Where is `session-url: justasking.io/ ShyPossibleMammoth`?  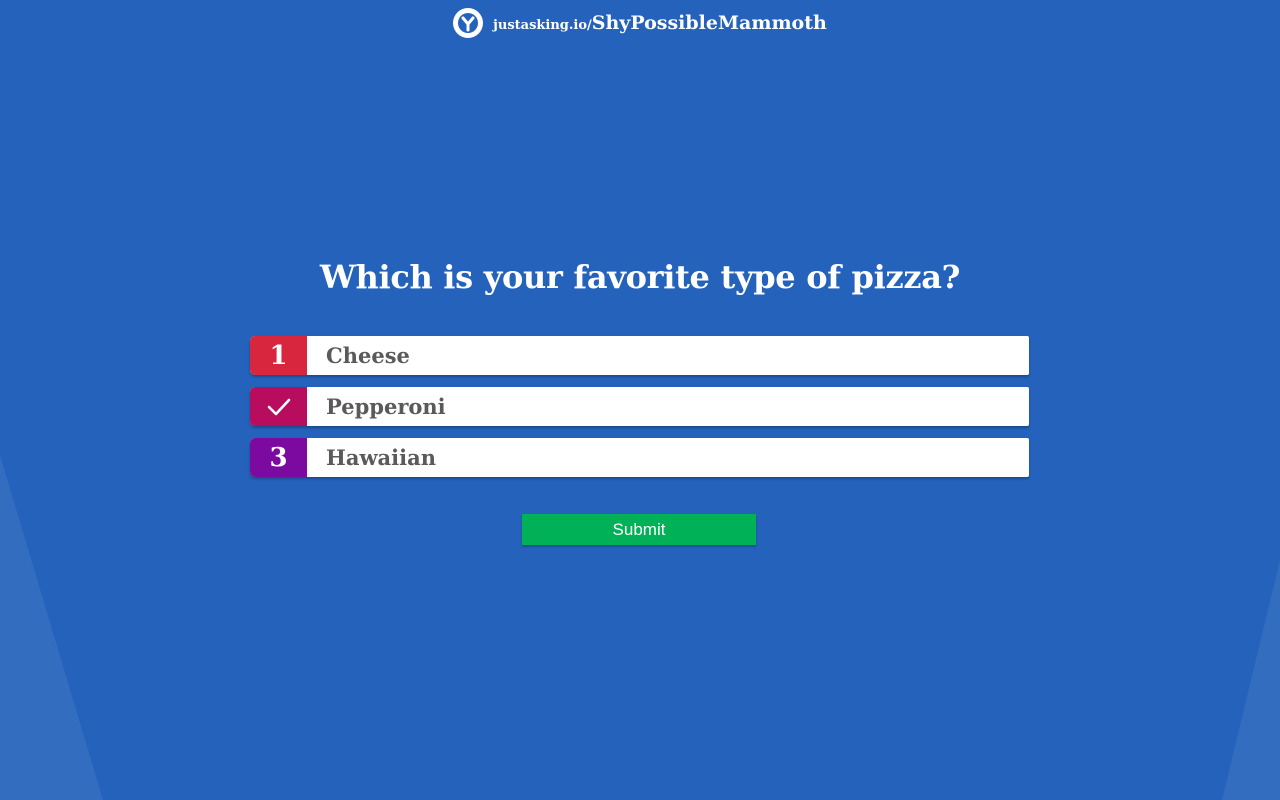 session-url: justasking.io/ ShyPossibleMammoth is located at coordinates (660, 23).